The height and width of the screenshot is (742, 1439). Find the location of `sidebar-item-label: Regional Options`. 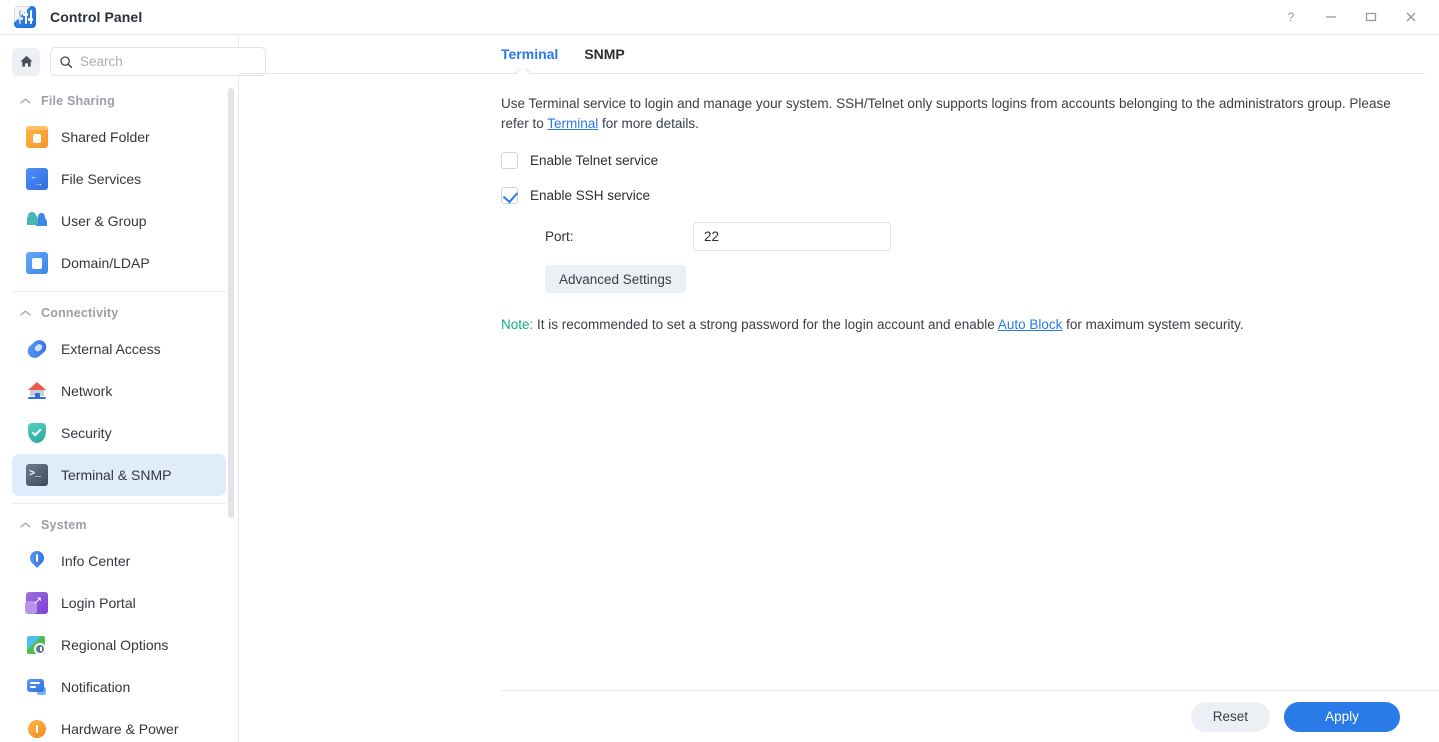

sidebar-item-label: Regional Options is located at coordinates (115, 645).